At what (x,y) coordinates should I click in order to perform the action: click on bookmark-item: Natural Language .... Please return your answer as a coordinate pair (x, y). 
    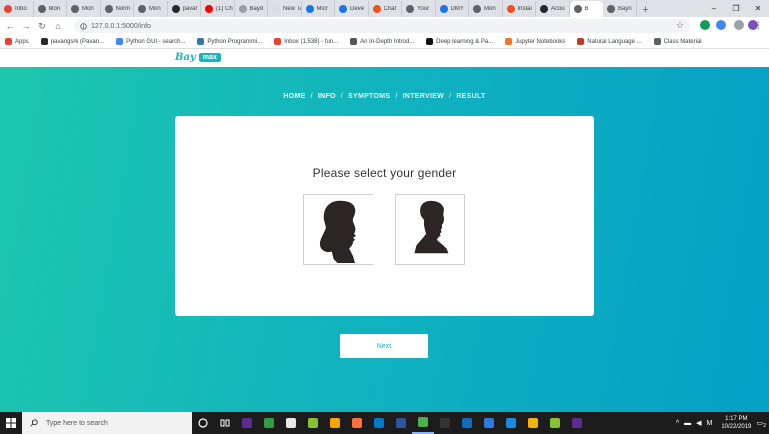
    Looking at the image, I should click on (609, 41).